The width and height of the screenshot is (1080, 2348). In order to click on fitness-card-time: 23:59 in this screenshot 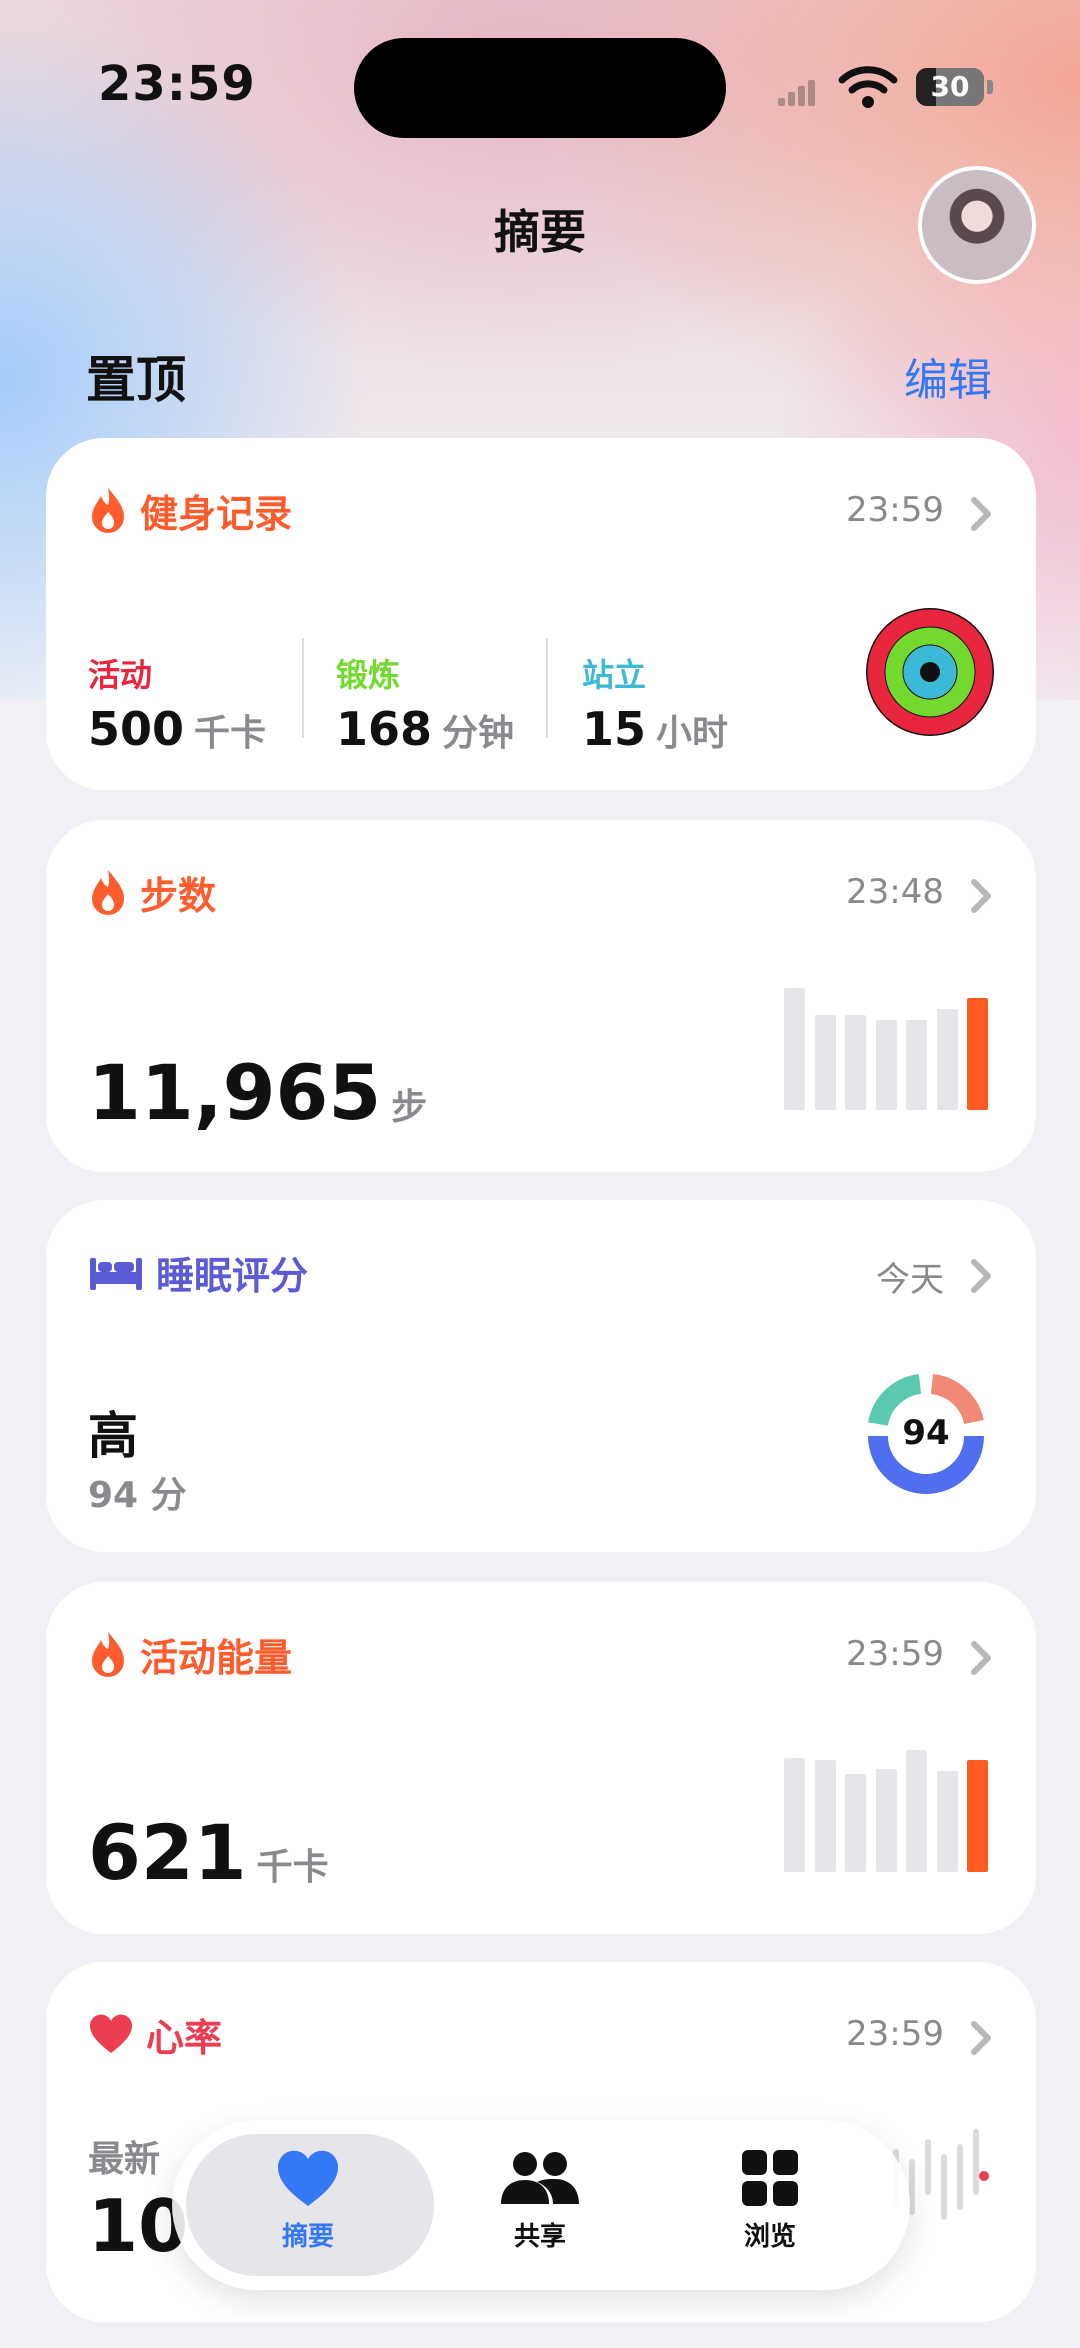, I will do `click(895, 510)`.